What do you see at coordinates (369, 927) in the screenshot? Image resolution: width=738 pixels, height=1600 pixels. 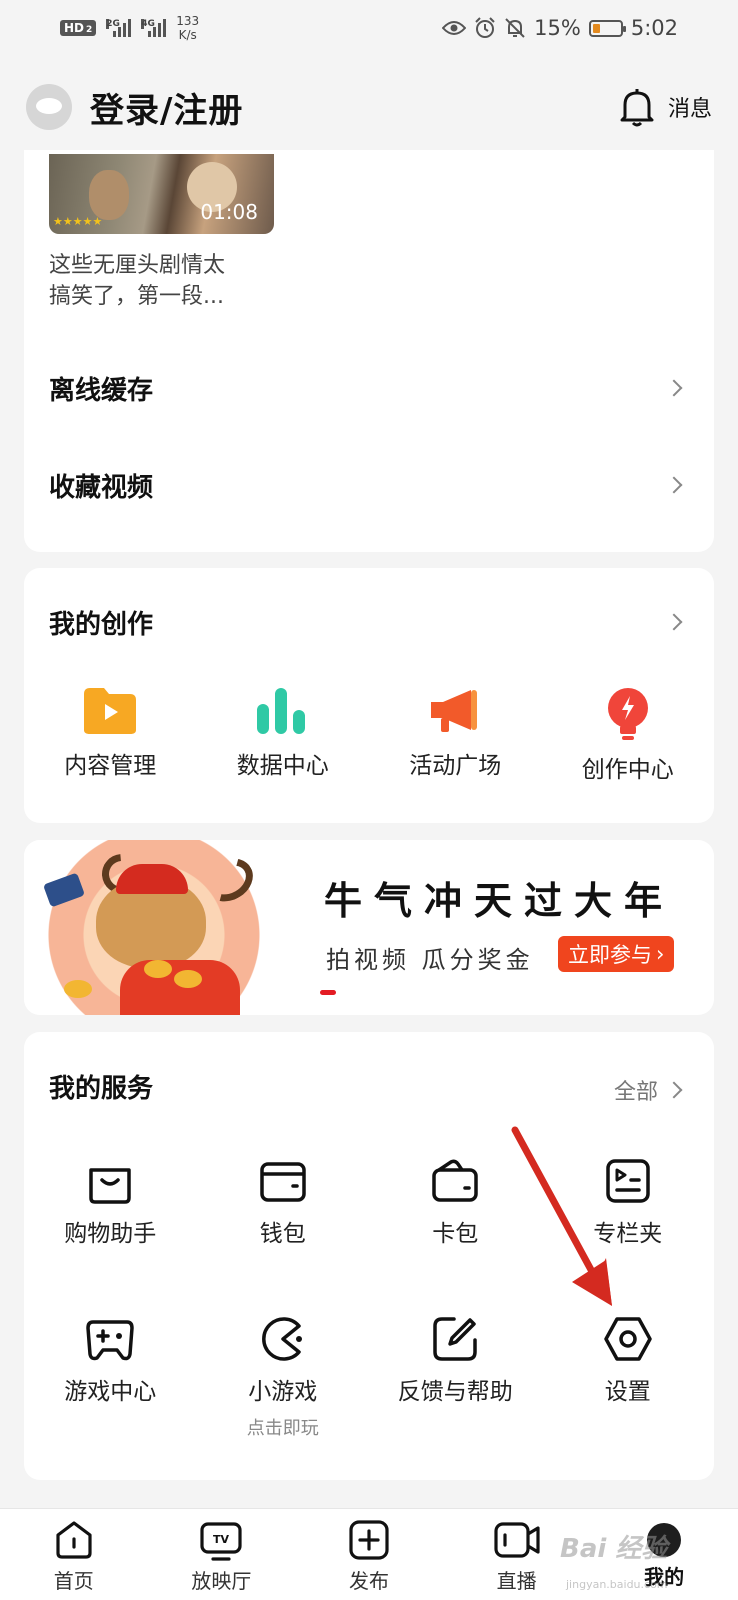 I see `promo-banner: 牛气冲天过大年 拍视频 瓜分奖金 立即参与 ›` at bounding box center [369, 927].